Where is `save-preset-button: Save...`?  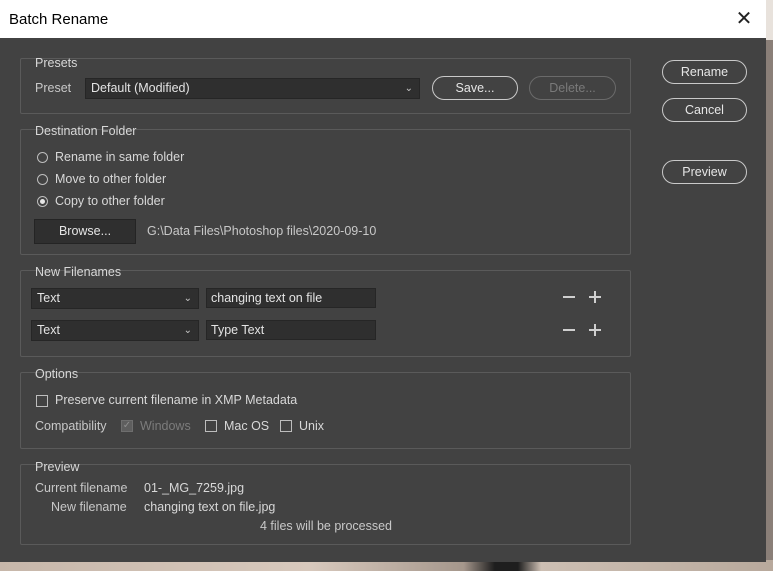
save-preset-button: Save... is located at coordinates (475, 88).